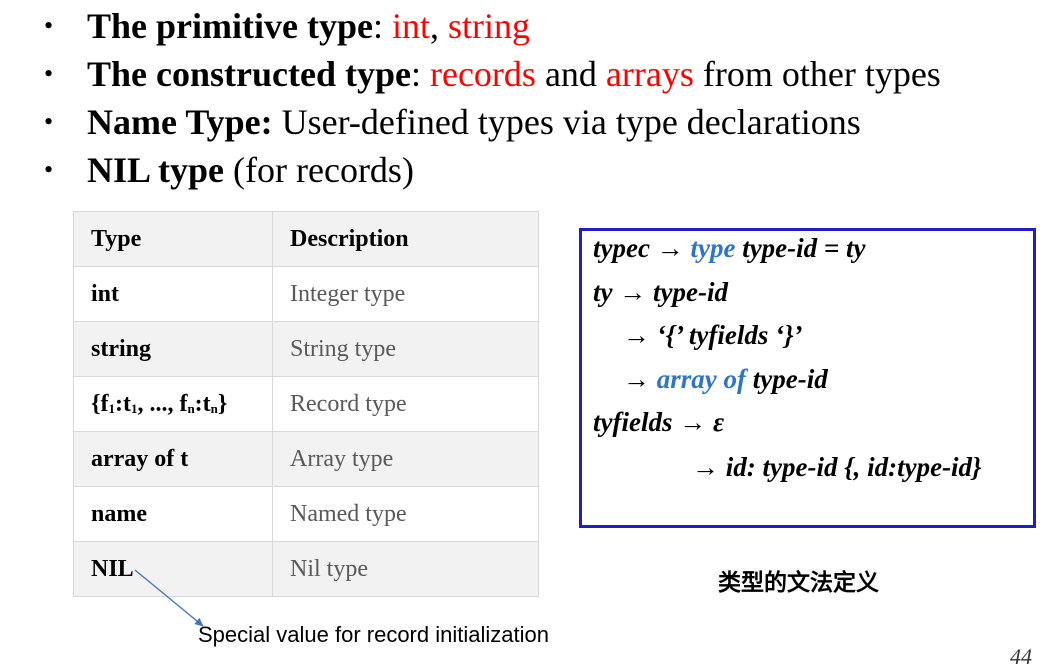  What do you see at coordinates (373, 634) in the screenshot?
I see `annotation-note: Special value for record initialization` at bounding box center [373, 634].